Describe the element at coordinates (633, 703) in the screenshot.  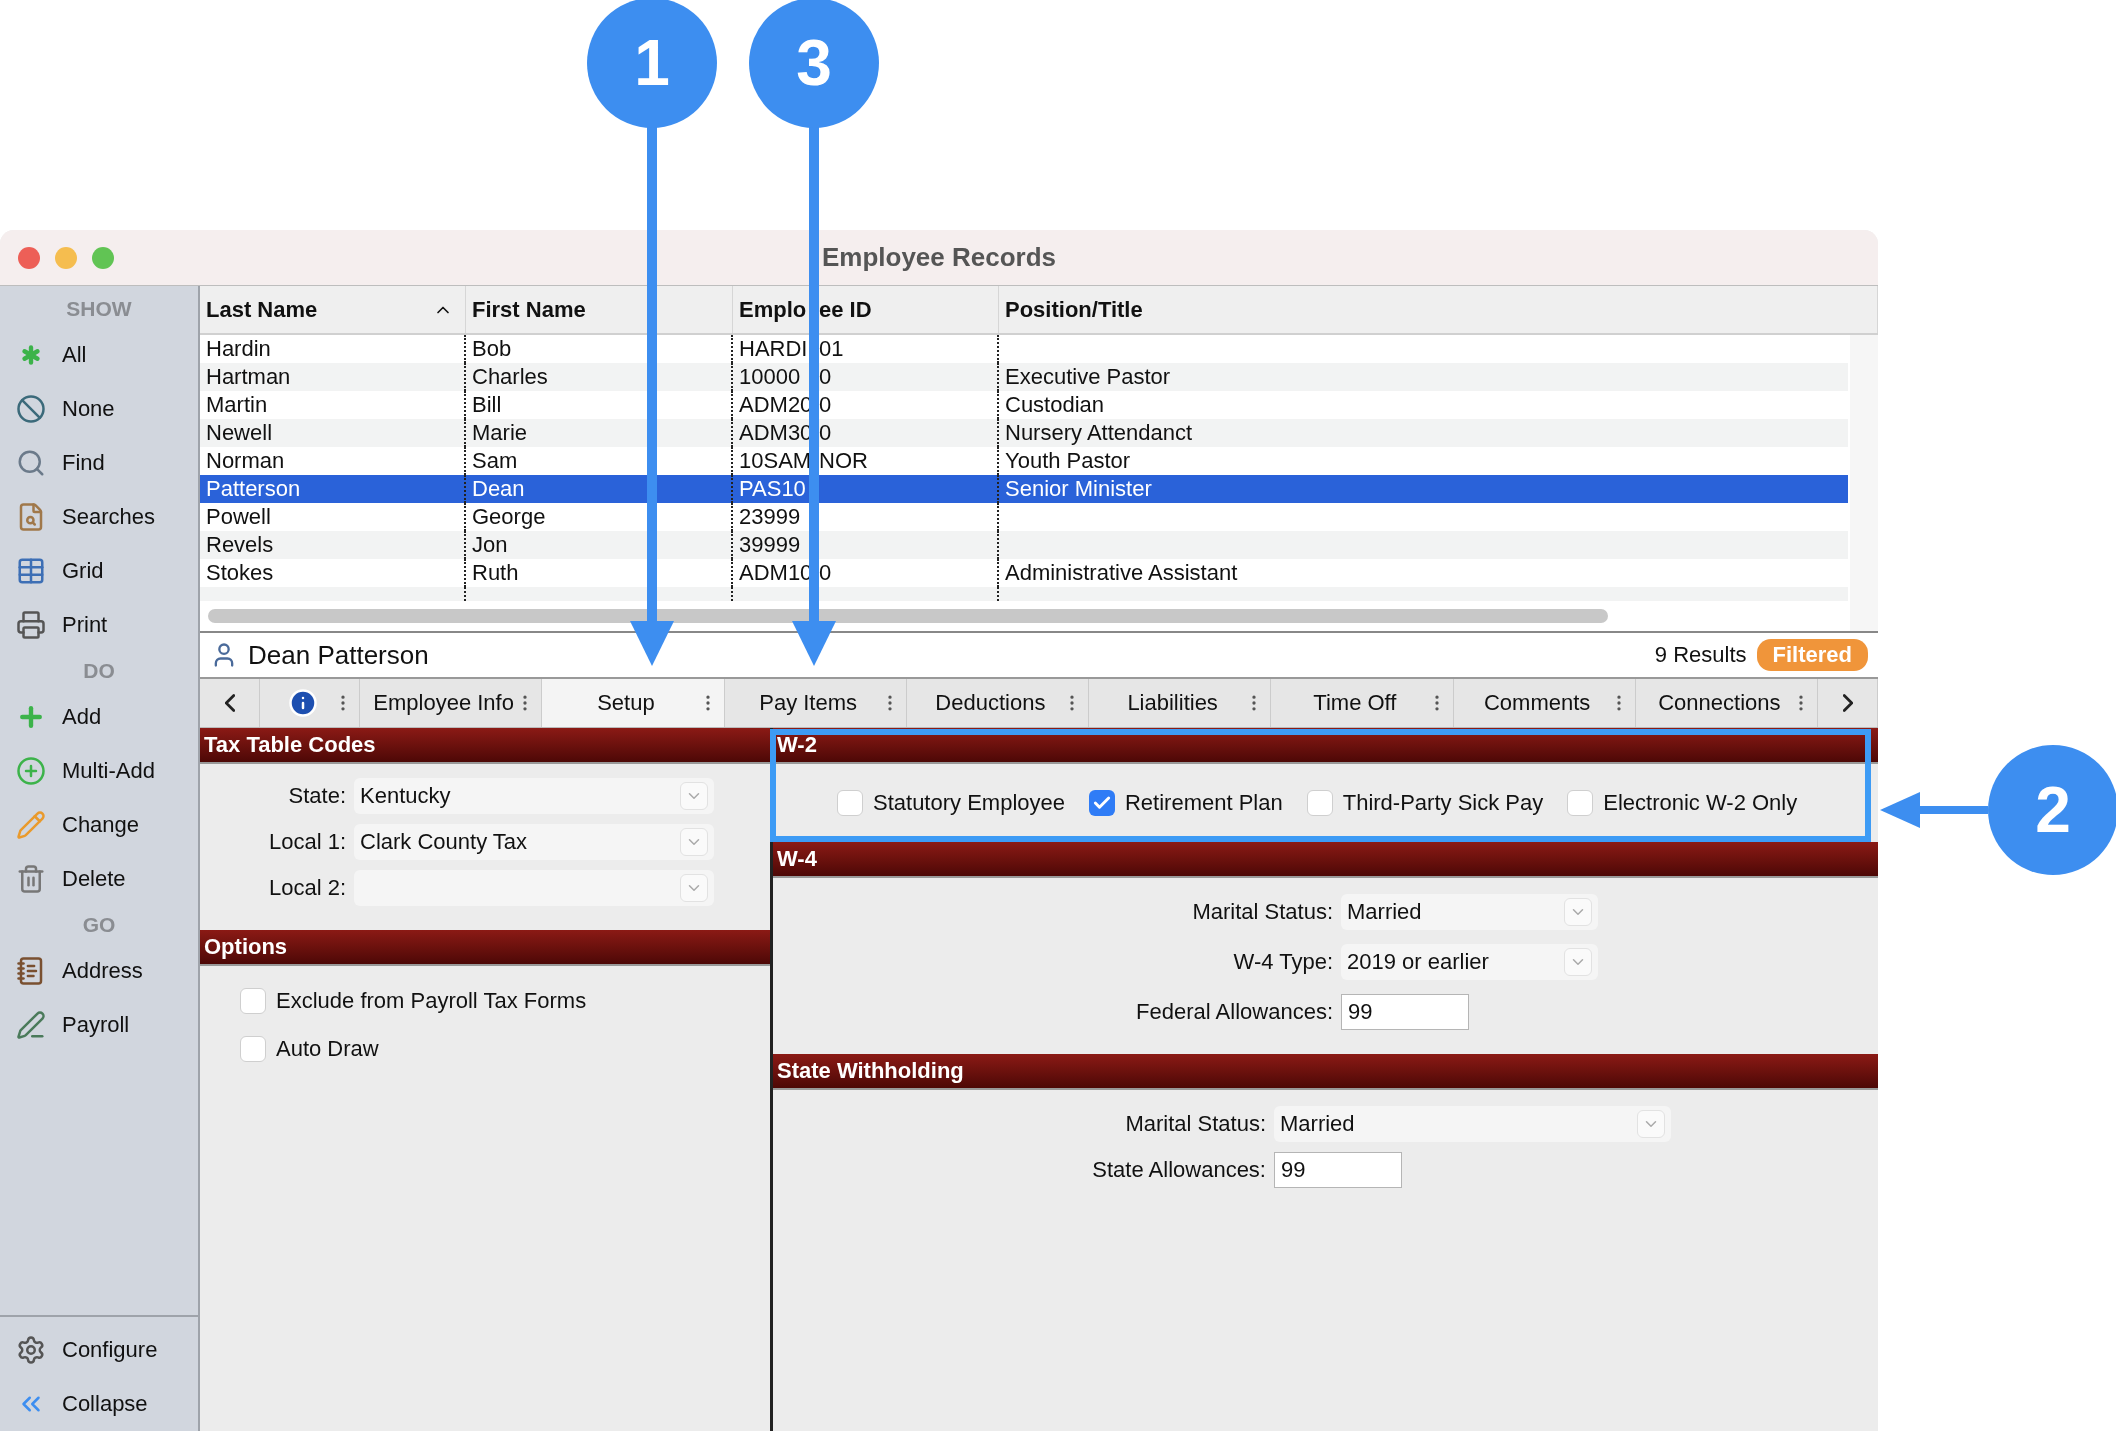
I see `tab: Setup` at that location.